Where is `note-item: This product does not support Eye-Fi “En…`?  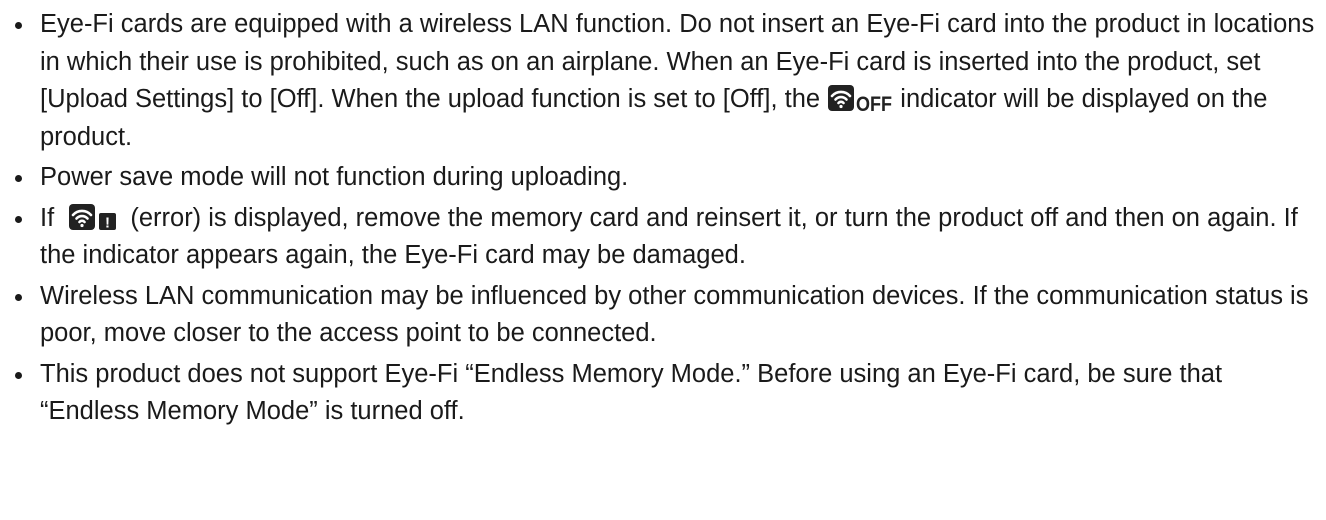 note-item: This product does not support Eye-Fi “En… is located at coordinates (663, 393).